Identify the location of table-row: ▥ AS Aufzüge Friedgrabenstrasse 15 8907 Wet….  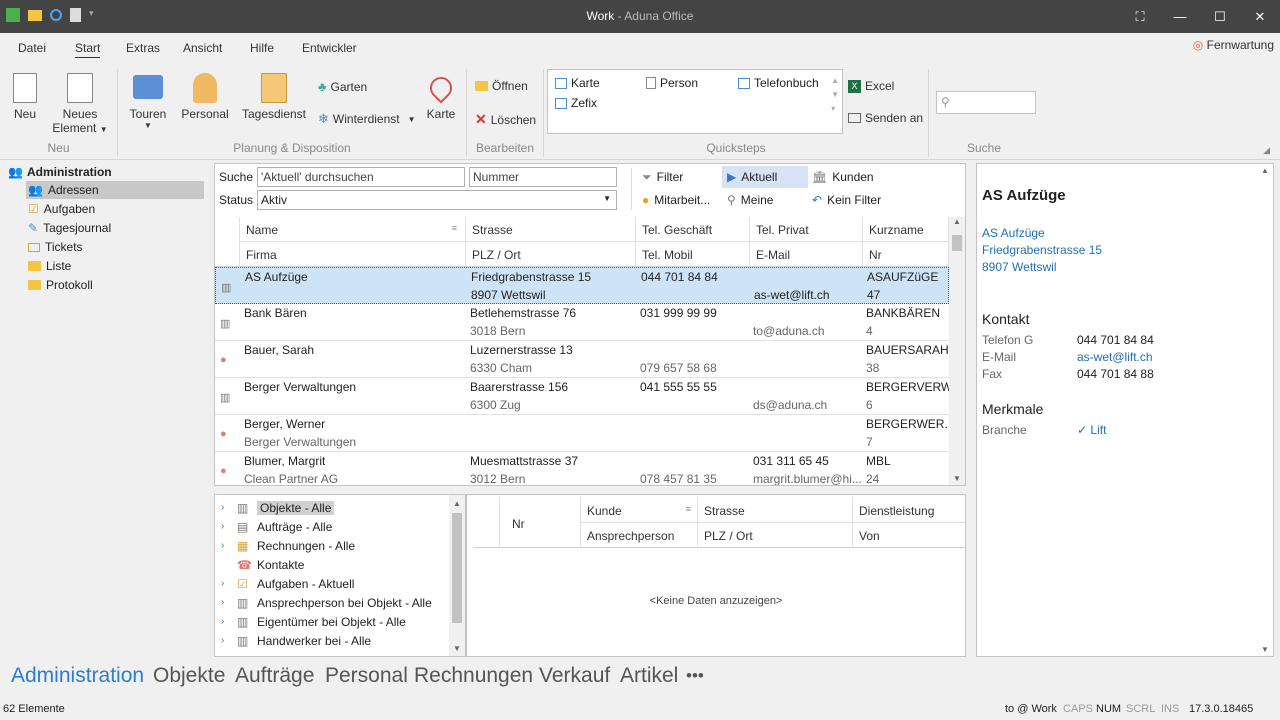
(582, 285).